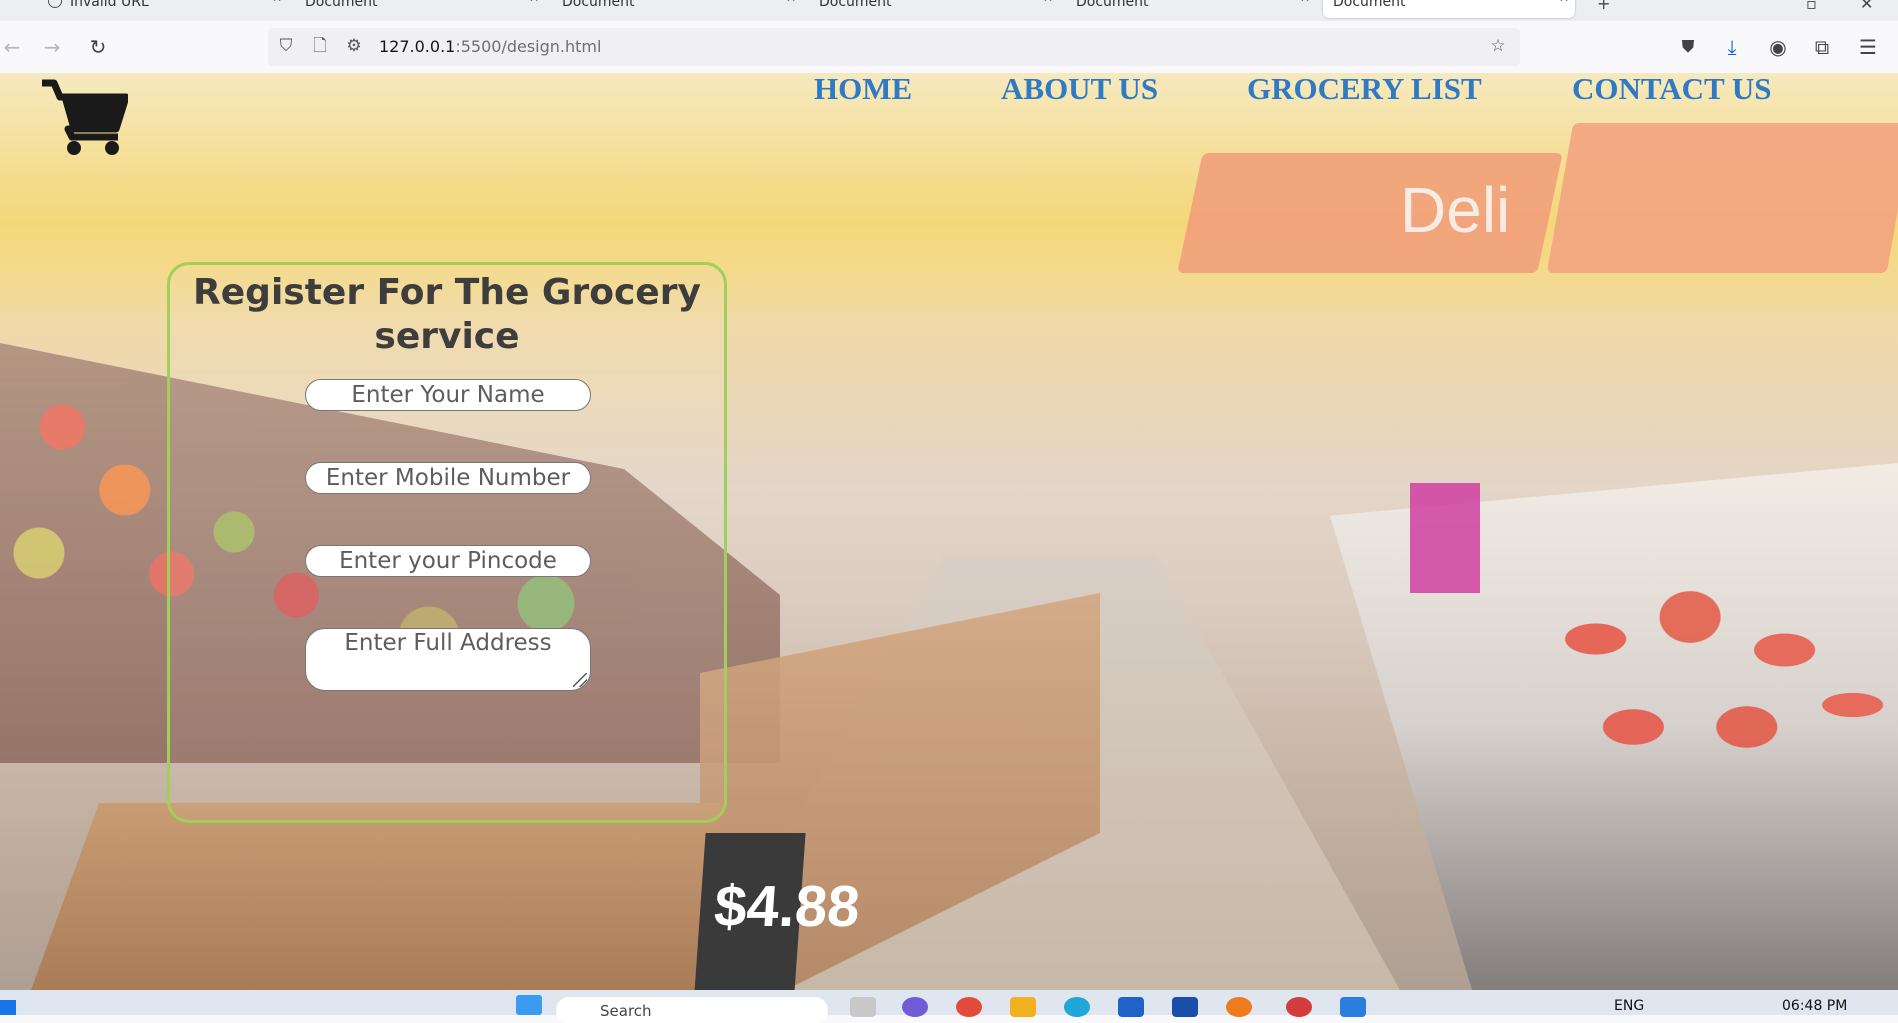 This screenshot has width=1898, height=1023. Describe the element at coordinates (1445, 538) in the screenshot. I see `background-display` at that location.